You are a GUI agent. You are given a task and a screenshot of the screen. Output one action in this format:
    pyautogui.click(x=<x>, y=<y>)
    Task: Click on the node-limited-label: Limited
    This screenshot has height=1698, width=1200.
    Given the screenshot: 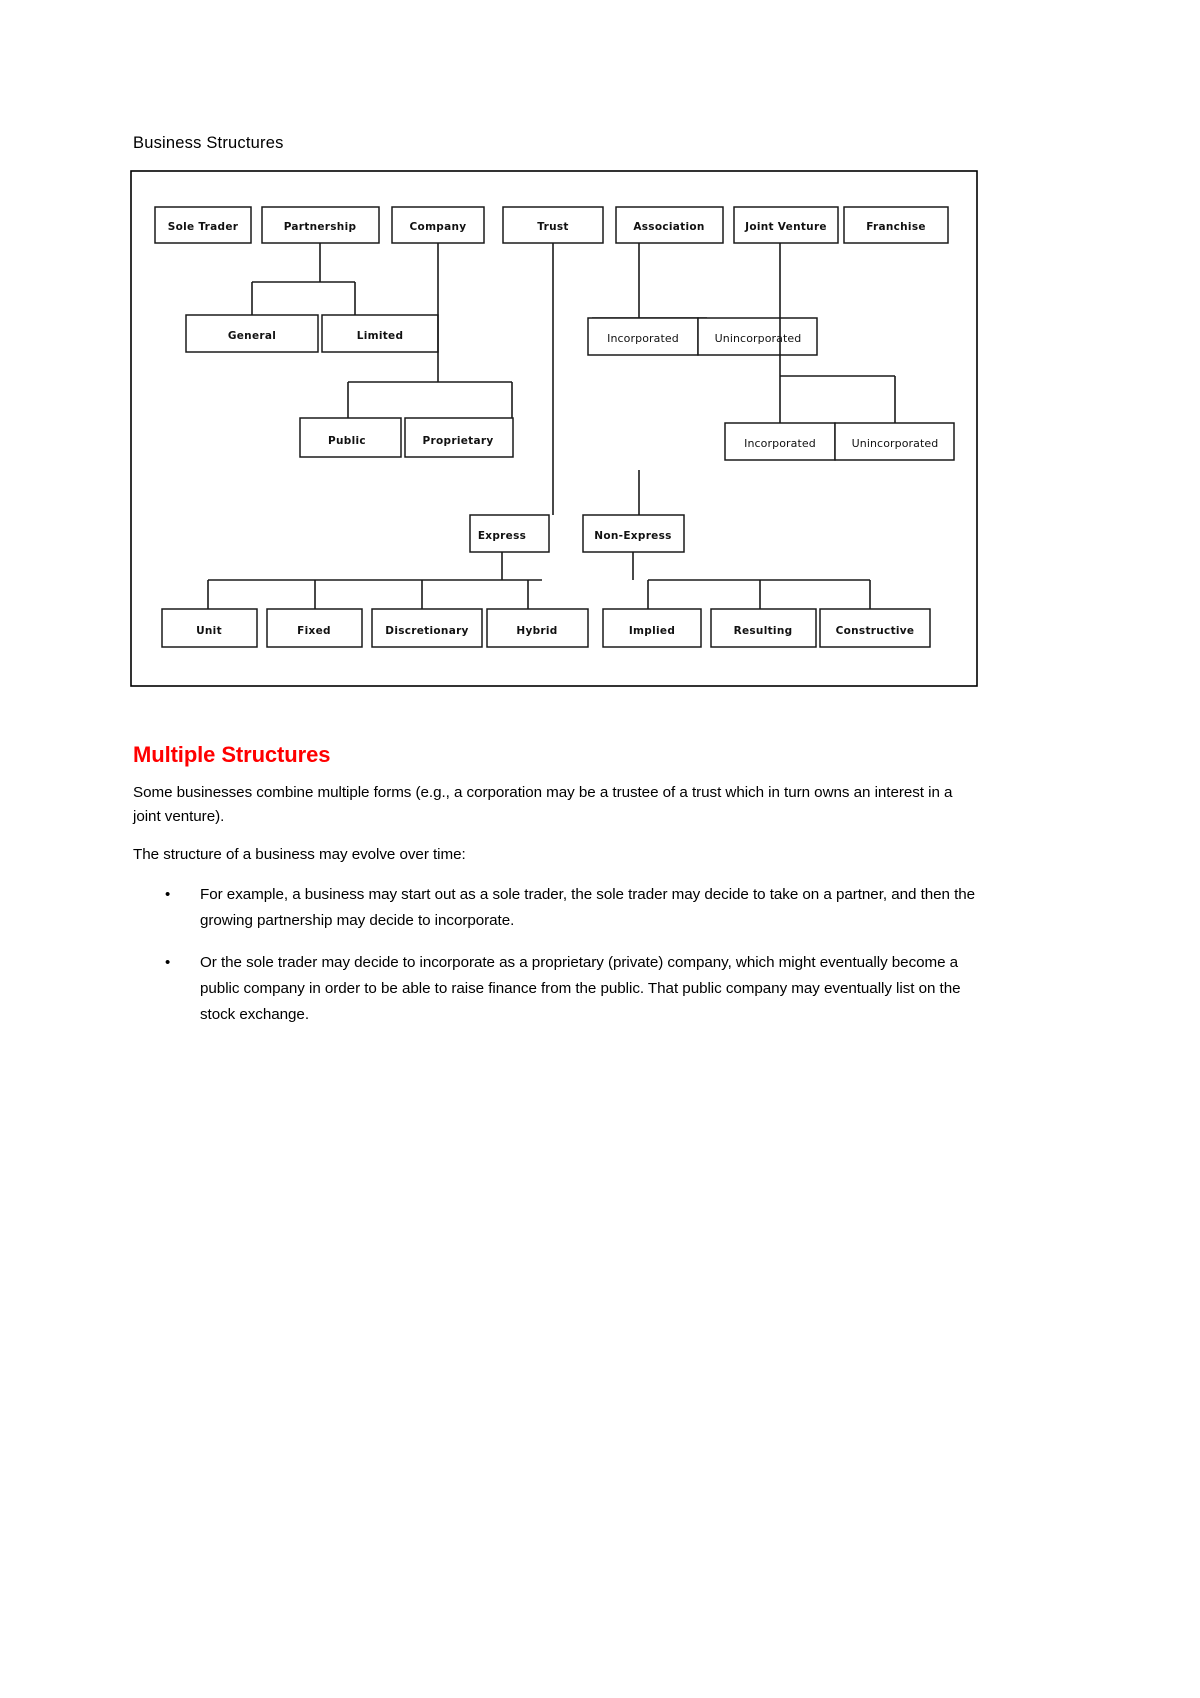 What is the action you would take?
    pyautogui.click(x=380, y=336)
    